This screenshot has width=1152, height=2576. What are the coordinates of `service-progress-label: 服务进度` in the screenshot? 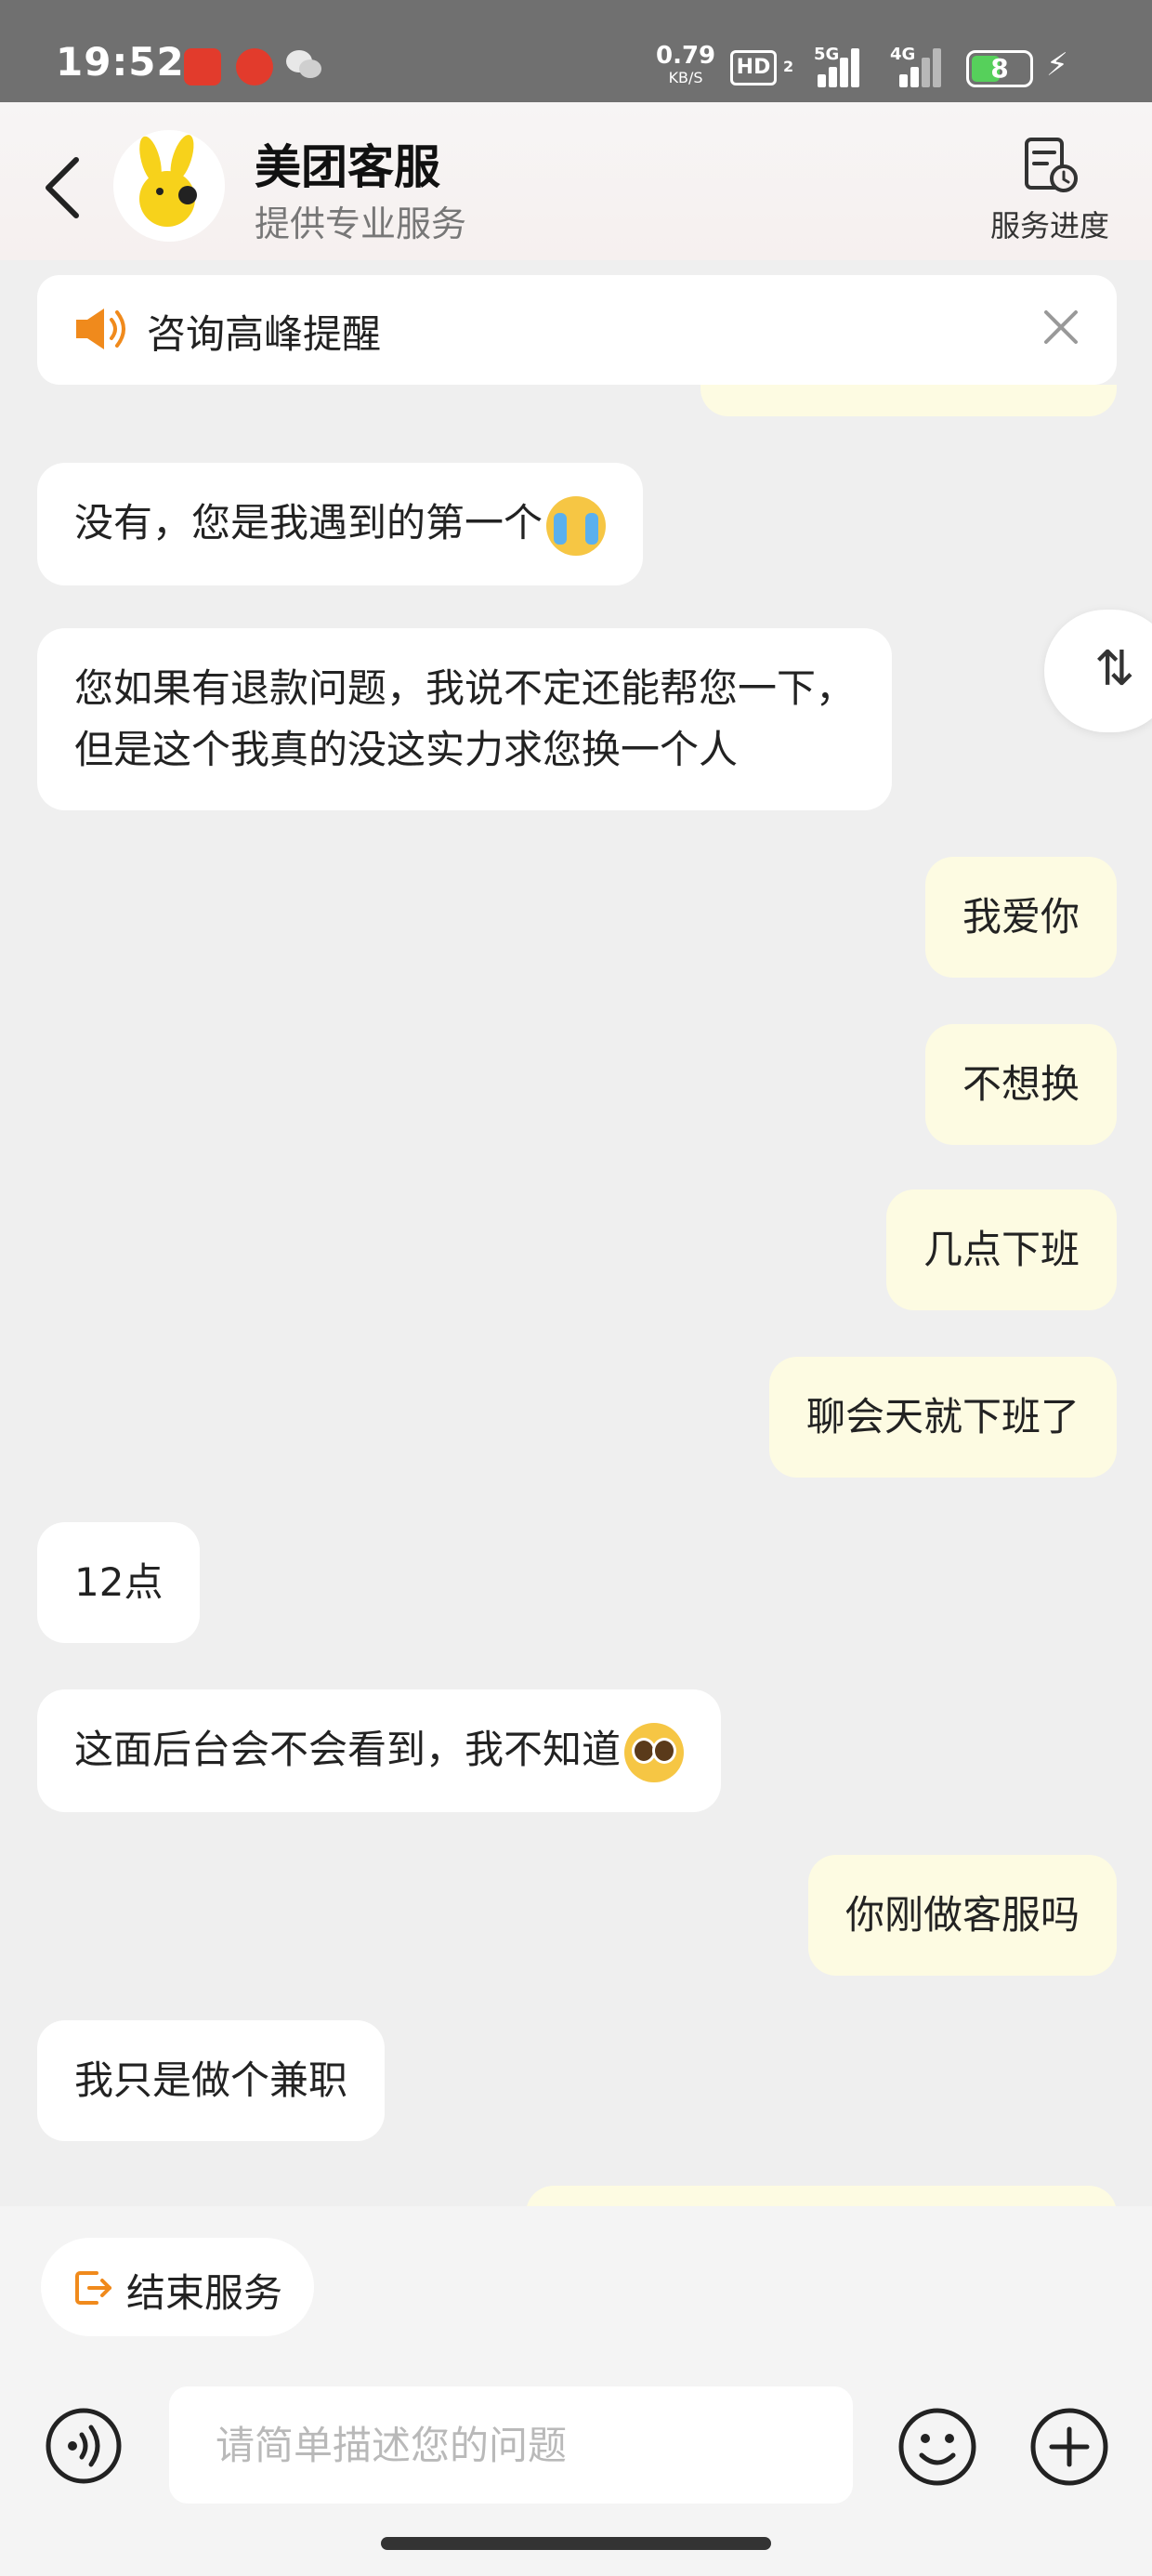 It's located at (1049, 225).